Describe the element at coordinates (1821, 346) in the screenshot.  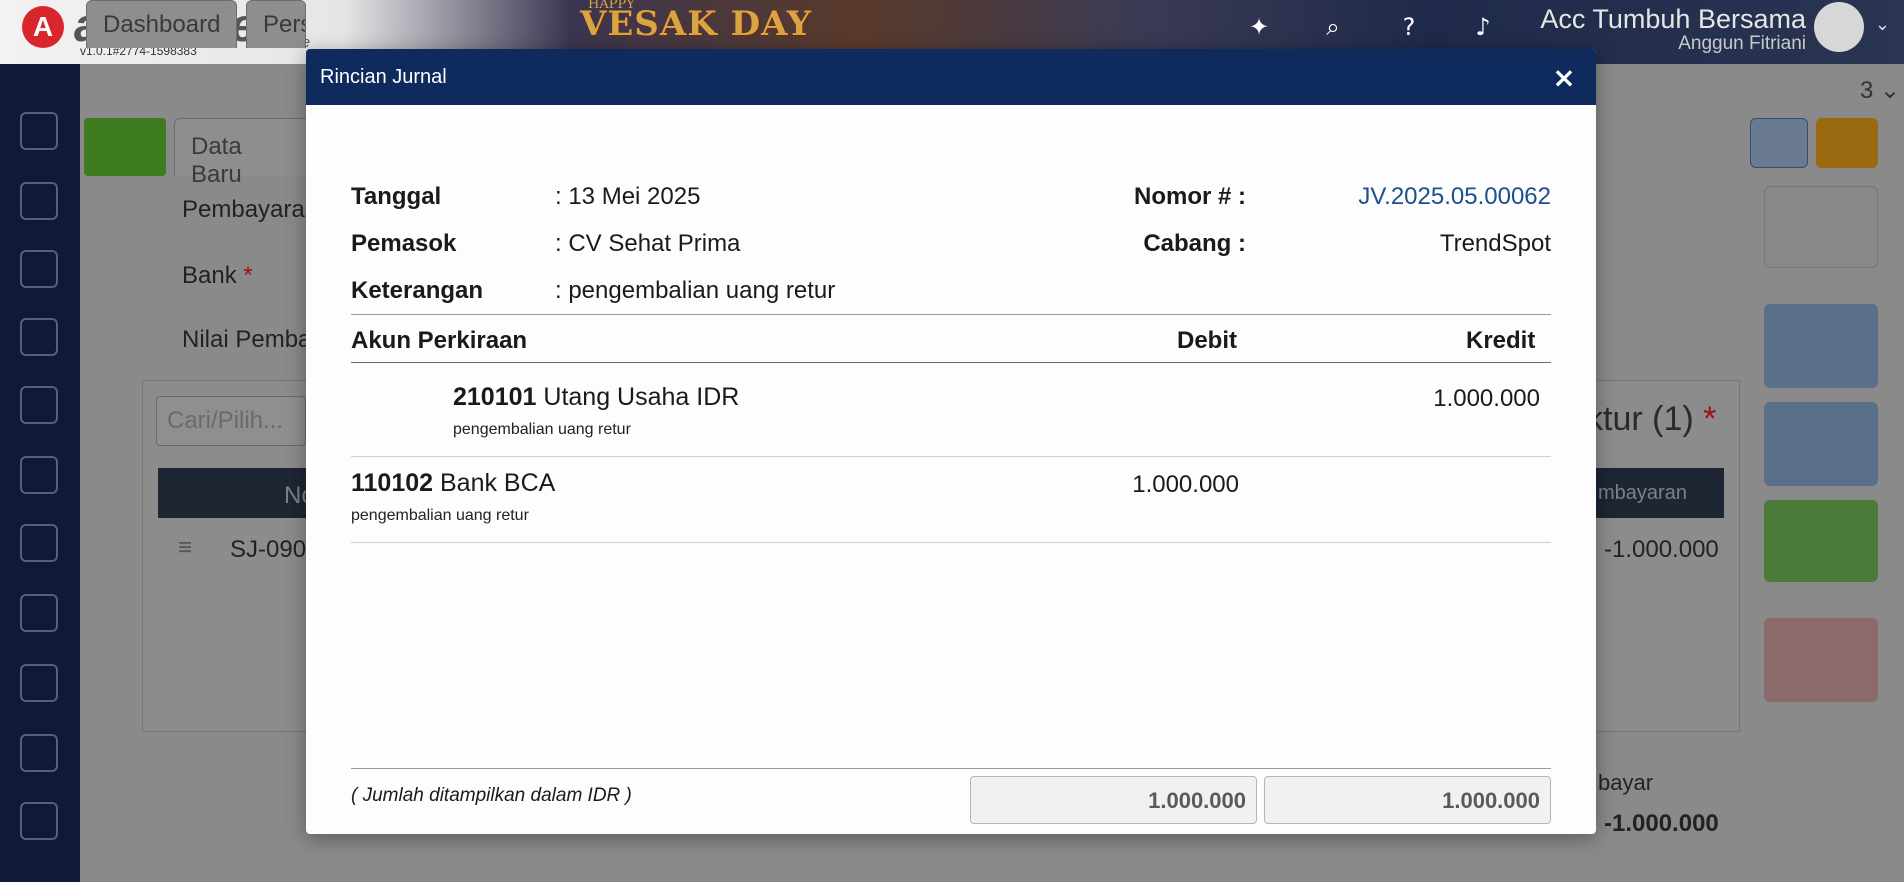
I see `document-button` at that location.